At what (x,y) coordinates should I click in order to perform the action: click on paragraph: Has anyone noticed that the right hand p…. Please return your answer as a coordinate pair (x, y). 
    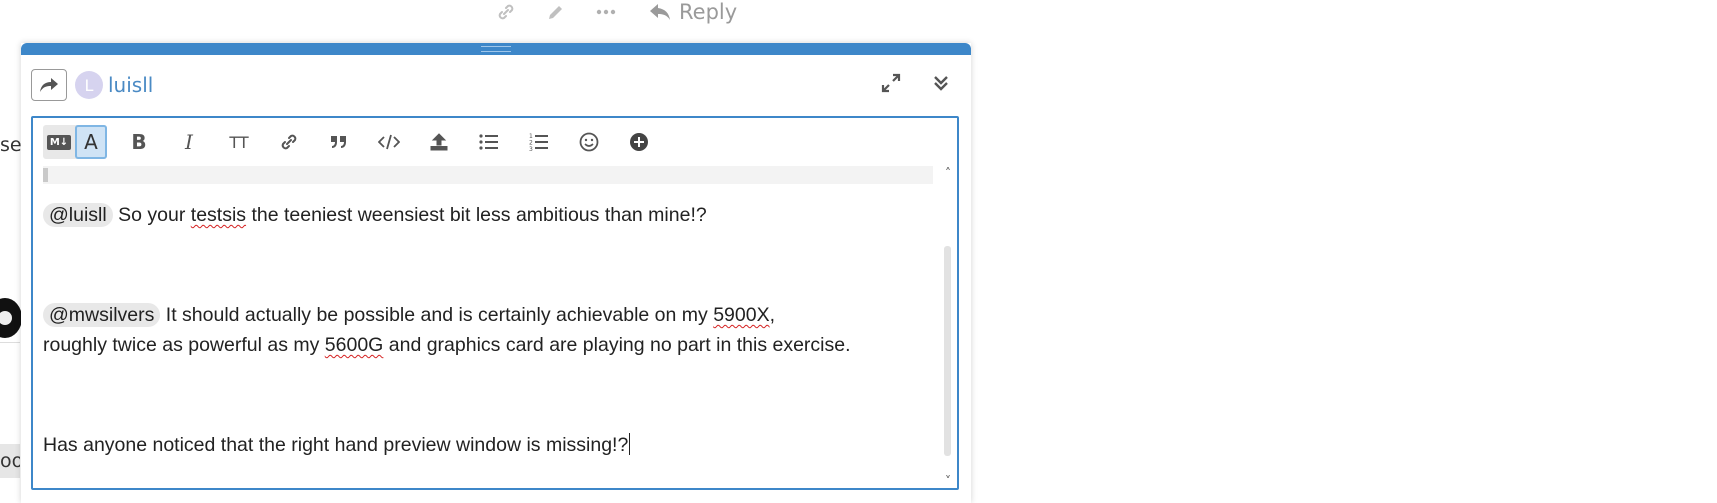
    Looking at the image, I should click on (483, 445).